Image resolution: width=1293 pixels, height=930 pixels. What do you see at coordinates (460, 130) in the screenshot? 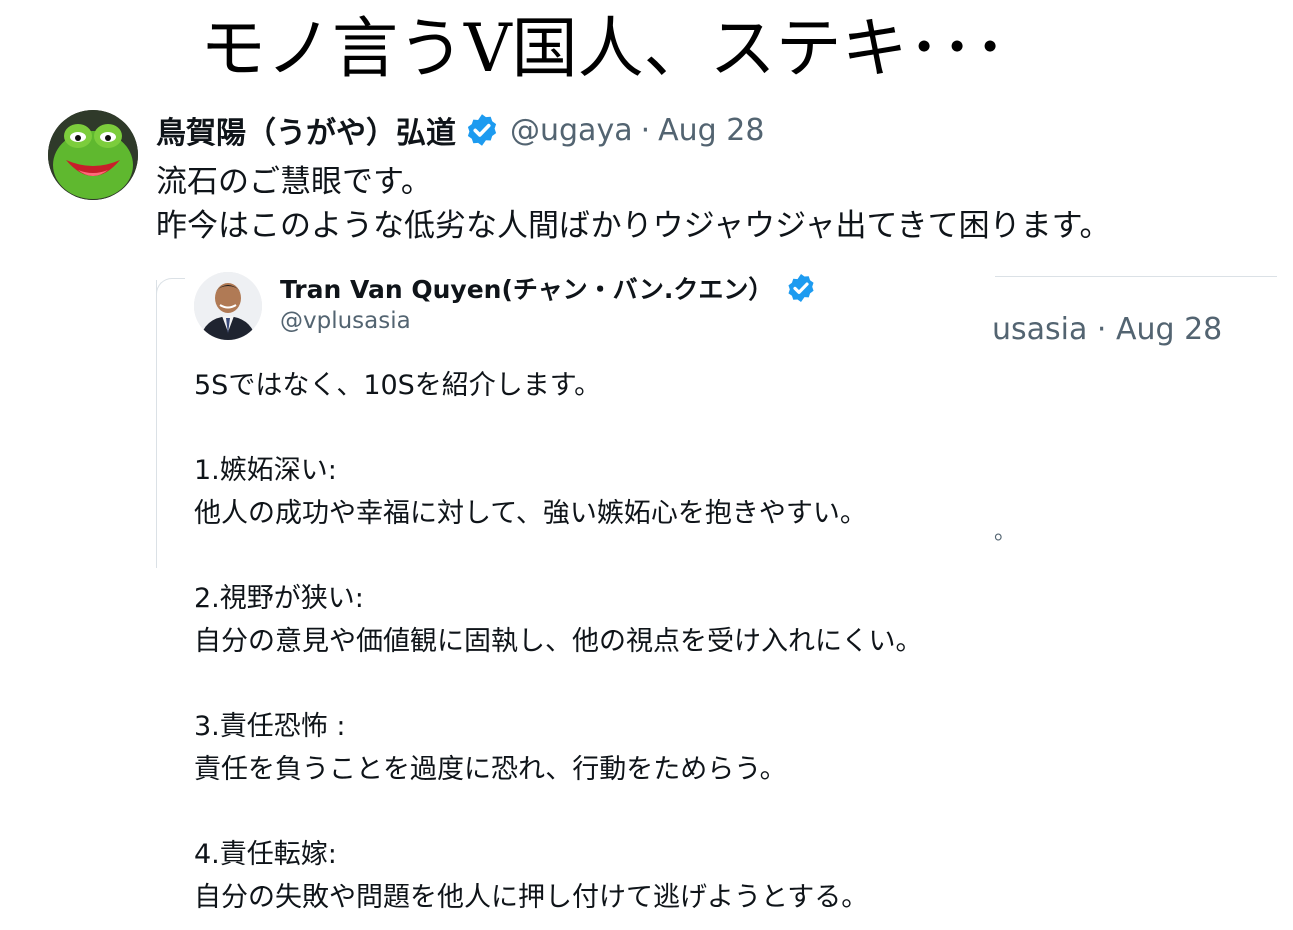
I see `tweet-header: 鳥賀陽（うがや）弘道 @ugaya · Aug 28` at bounding box center [460, 130].